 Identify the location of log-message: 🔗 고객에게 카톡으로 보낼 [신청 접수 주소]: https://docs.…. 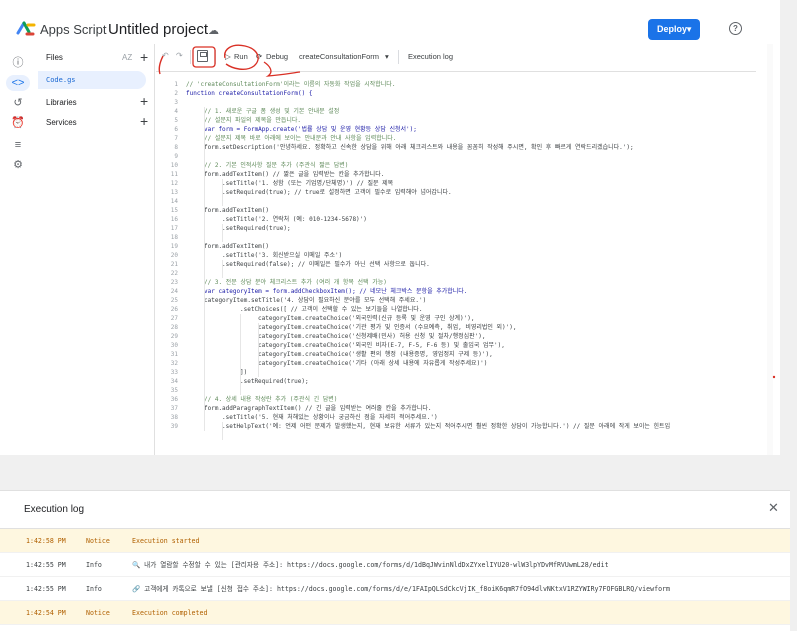
(401, 589).